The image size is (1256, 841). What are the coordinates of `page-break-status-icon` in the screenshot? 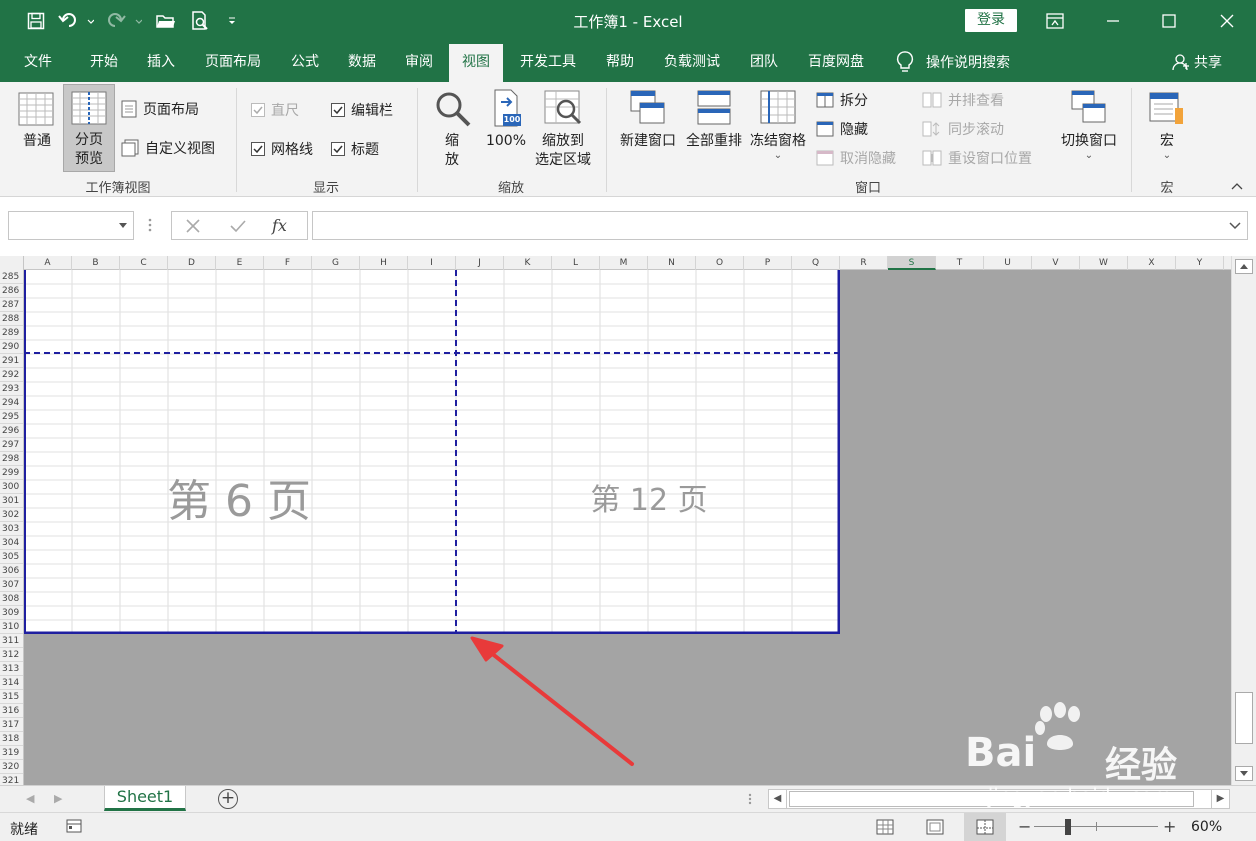 It's located at (985, 827).